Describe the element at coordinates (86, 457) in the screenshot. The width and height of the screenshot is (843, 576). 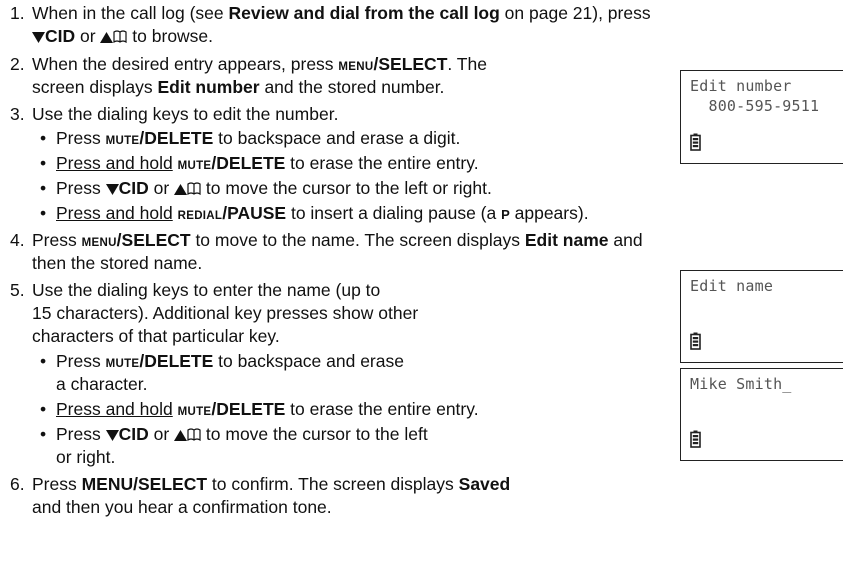
I see `step-5-bullet-3-cont: or right.` at that location.